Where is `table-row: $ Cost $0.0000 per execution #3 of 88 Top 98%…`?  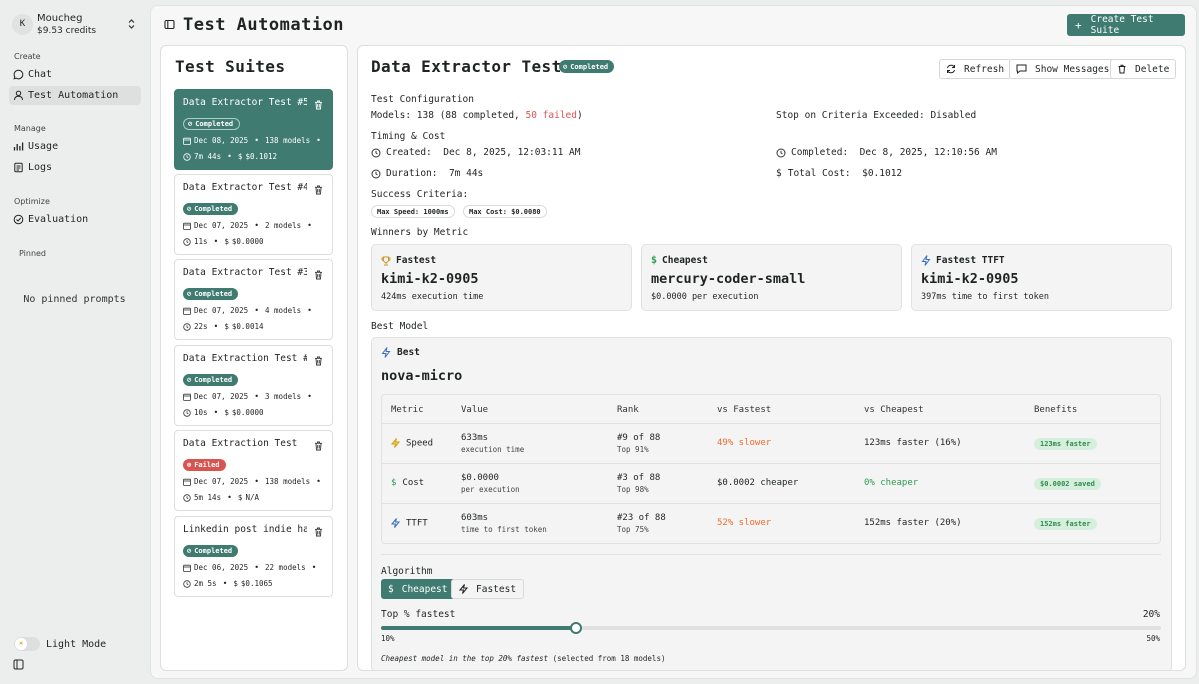 table-row: $ Cost $0.0000 per execution #3 of 88 Top 98%… is located at coordinates (771, 483).